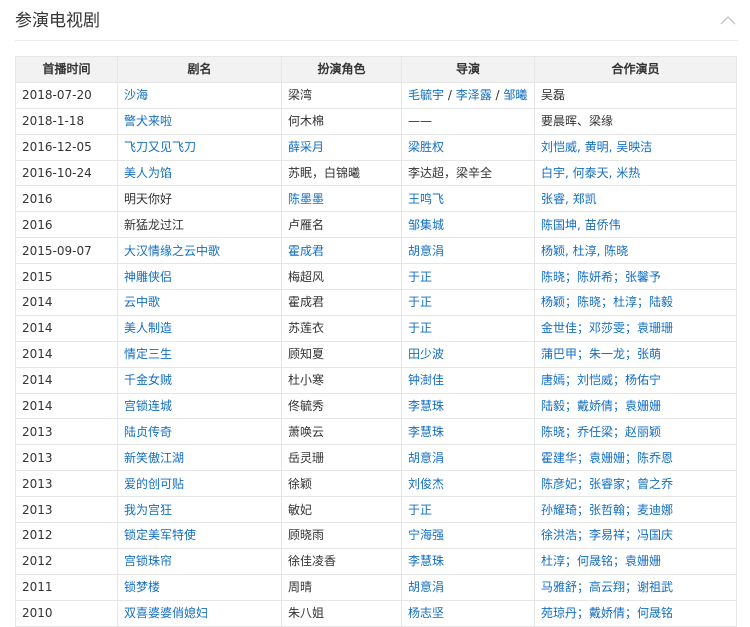 Image resolution: width=750 pixels, height=627 pixels. I want to click on title-link: 云中歌, so click(142, 302).